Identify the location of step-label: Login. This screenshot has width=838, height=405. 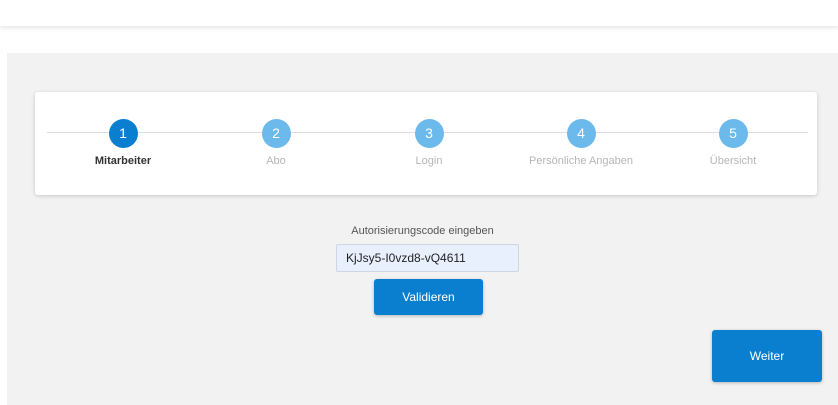
(429, 161).